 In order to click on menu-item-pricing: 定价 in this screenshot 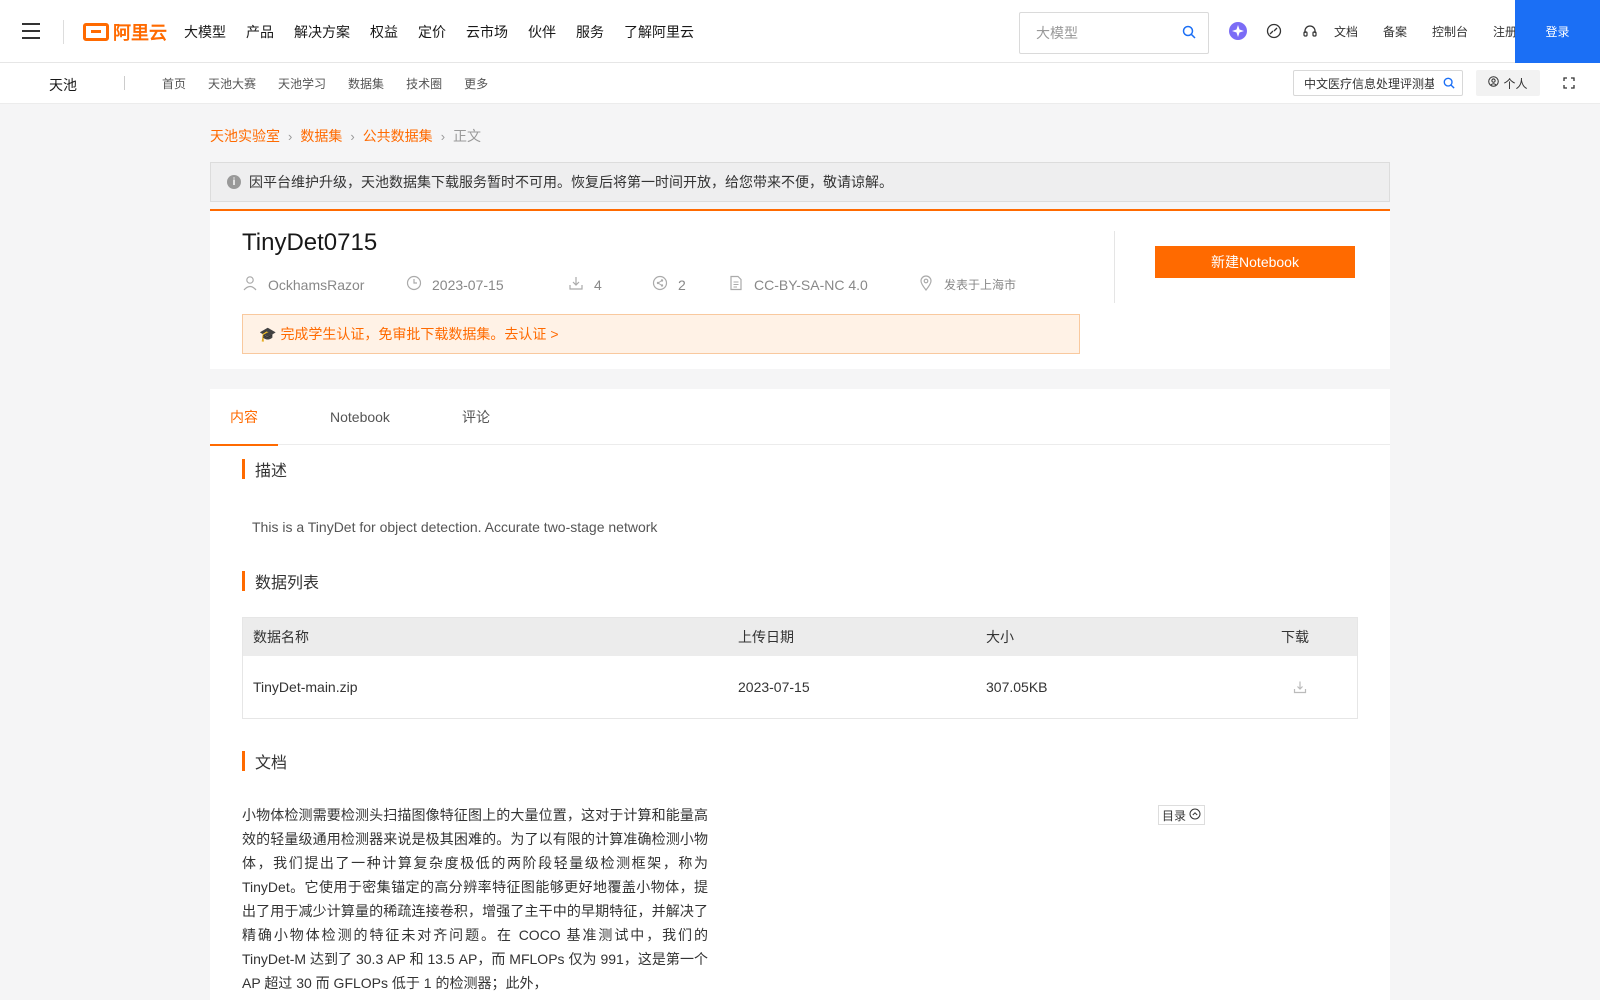, I will do `click(432, 32)`.